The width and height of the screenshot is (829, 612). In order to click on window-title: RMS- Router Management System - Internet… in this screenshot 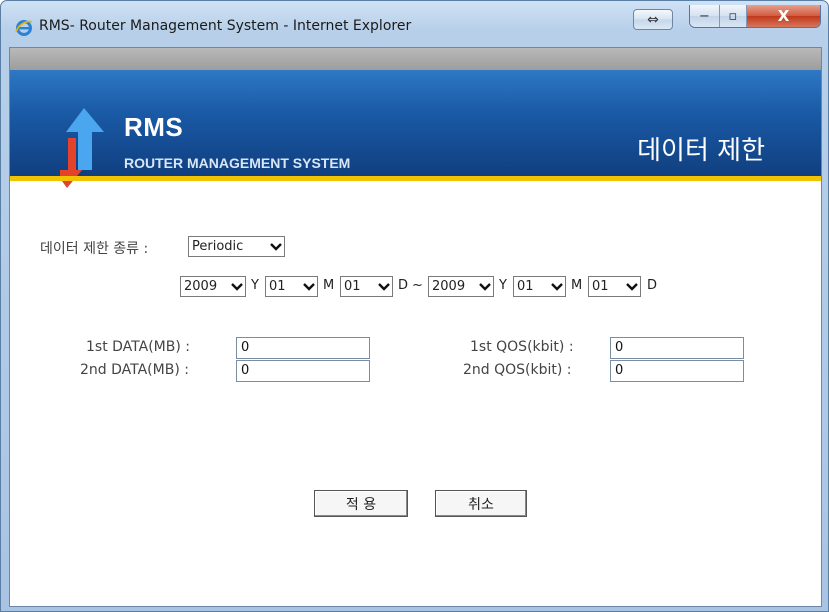, I will do `click(225, 26)`.